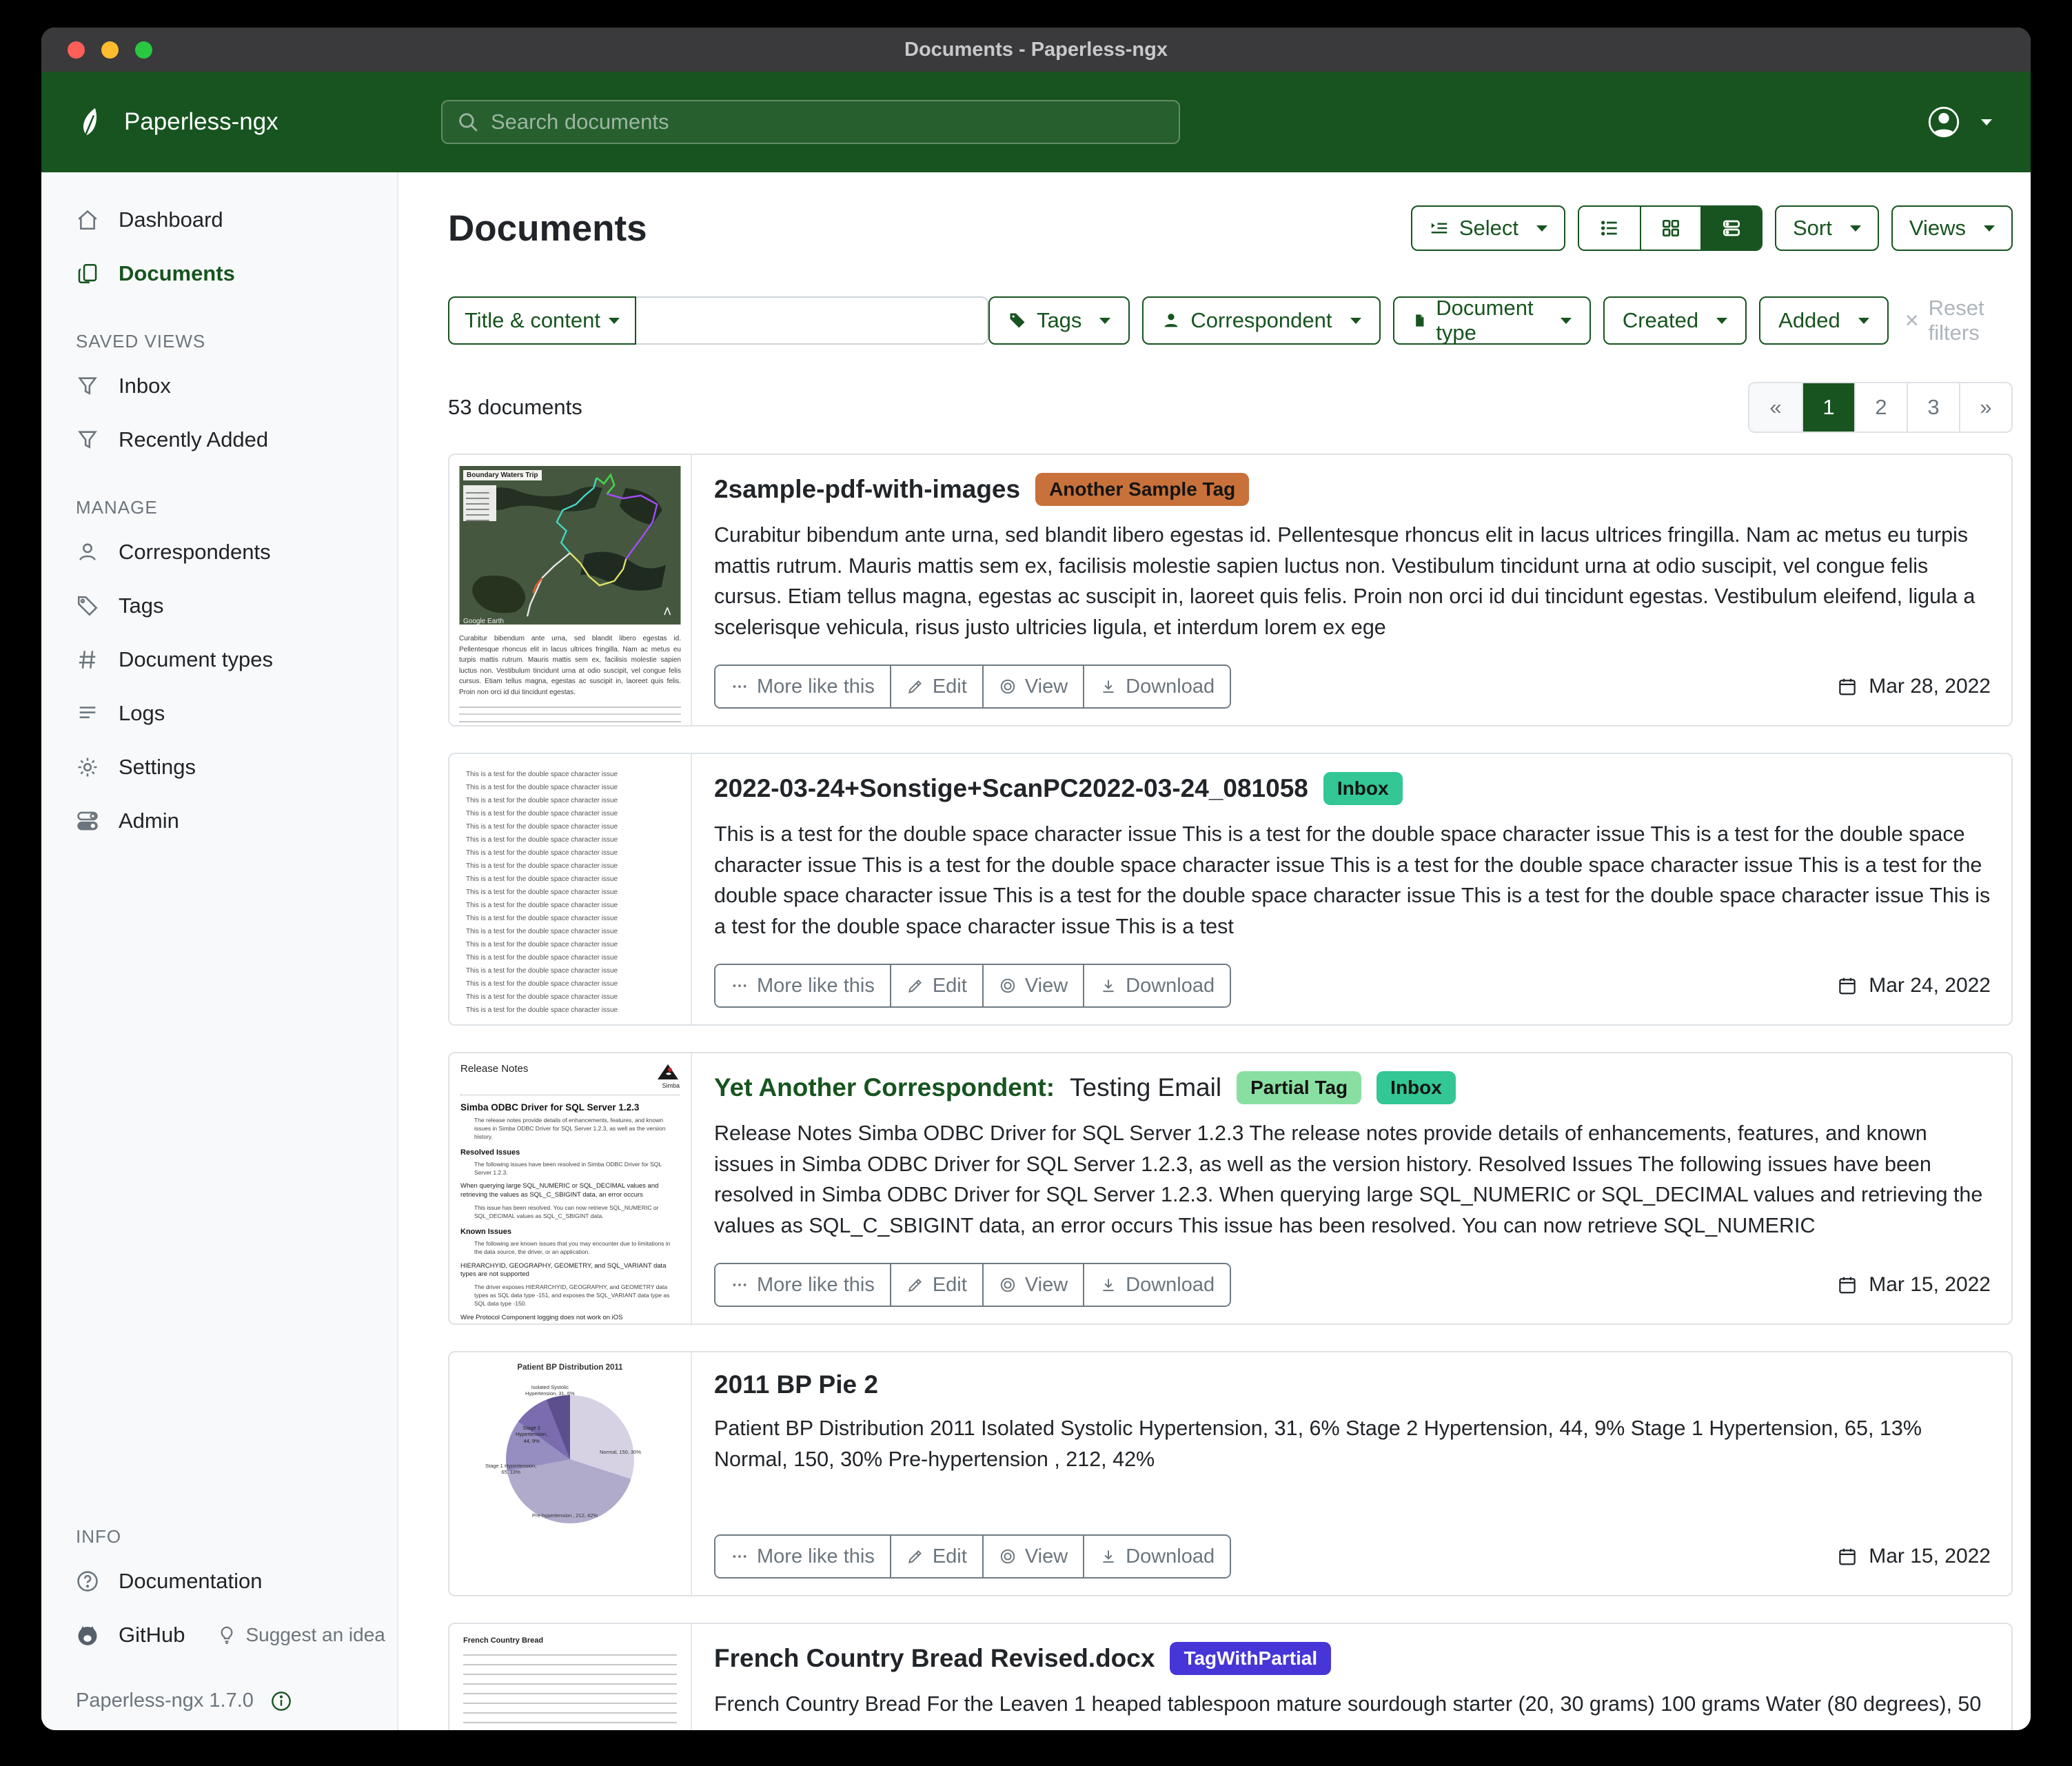 This screenshot has height=1766, width=2072. I want to click on sidebar-item-documents: Documents, so click(219, 274).